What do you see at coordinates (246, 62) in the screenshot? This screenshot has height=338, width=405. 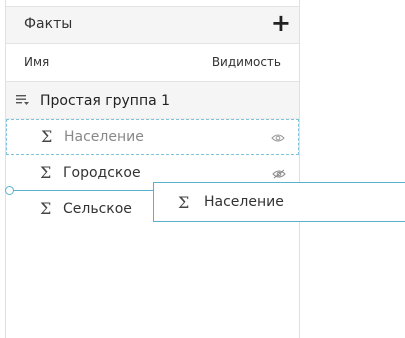 I see `column-header-visibility: Видимость` at bounding box center [246, 62].